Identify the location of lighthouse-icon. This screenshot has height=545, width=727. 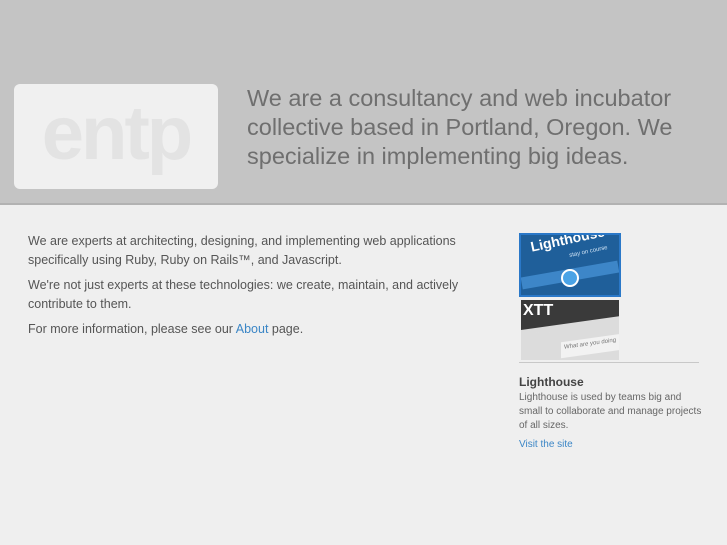
(570, 278).